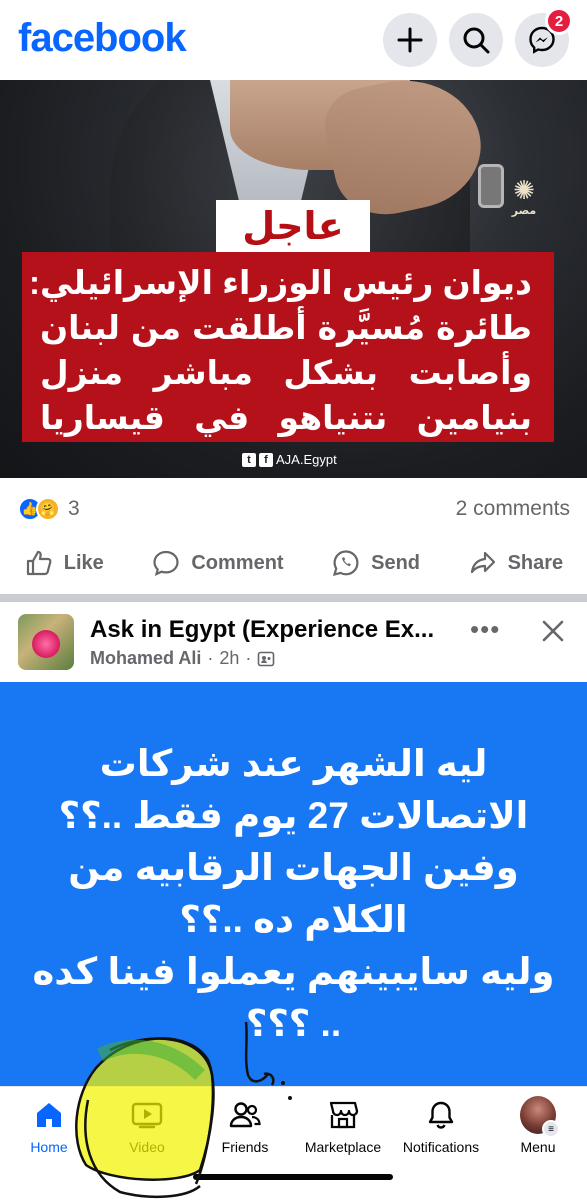 Image resolution: width=587 pixels, height=1200 pixels. What do you see at coordinates (540, 1117) in the screenshot?
I see `profile-avatar: ≡` at bounding box center [540, 1117].